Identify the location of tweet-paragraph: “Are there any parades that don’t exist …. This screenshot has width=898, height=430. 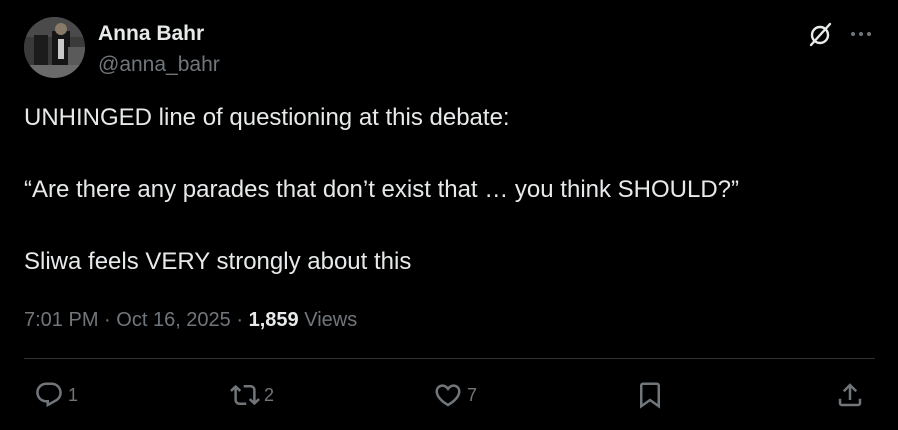
(382, 189).